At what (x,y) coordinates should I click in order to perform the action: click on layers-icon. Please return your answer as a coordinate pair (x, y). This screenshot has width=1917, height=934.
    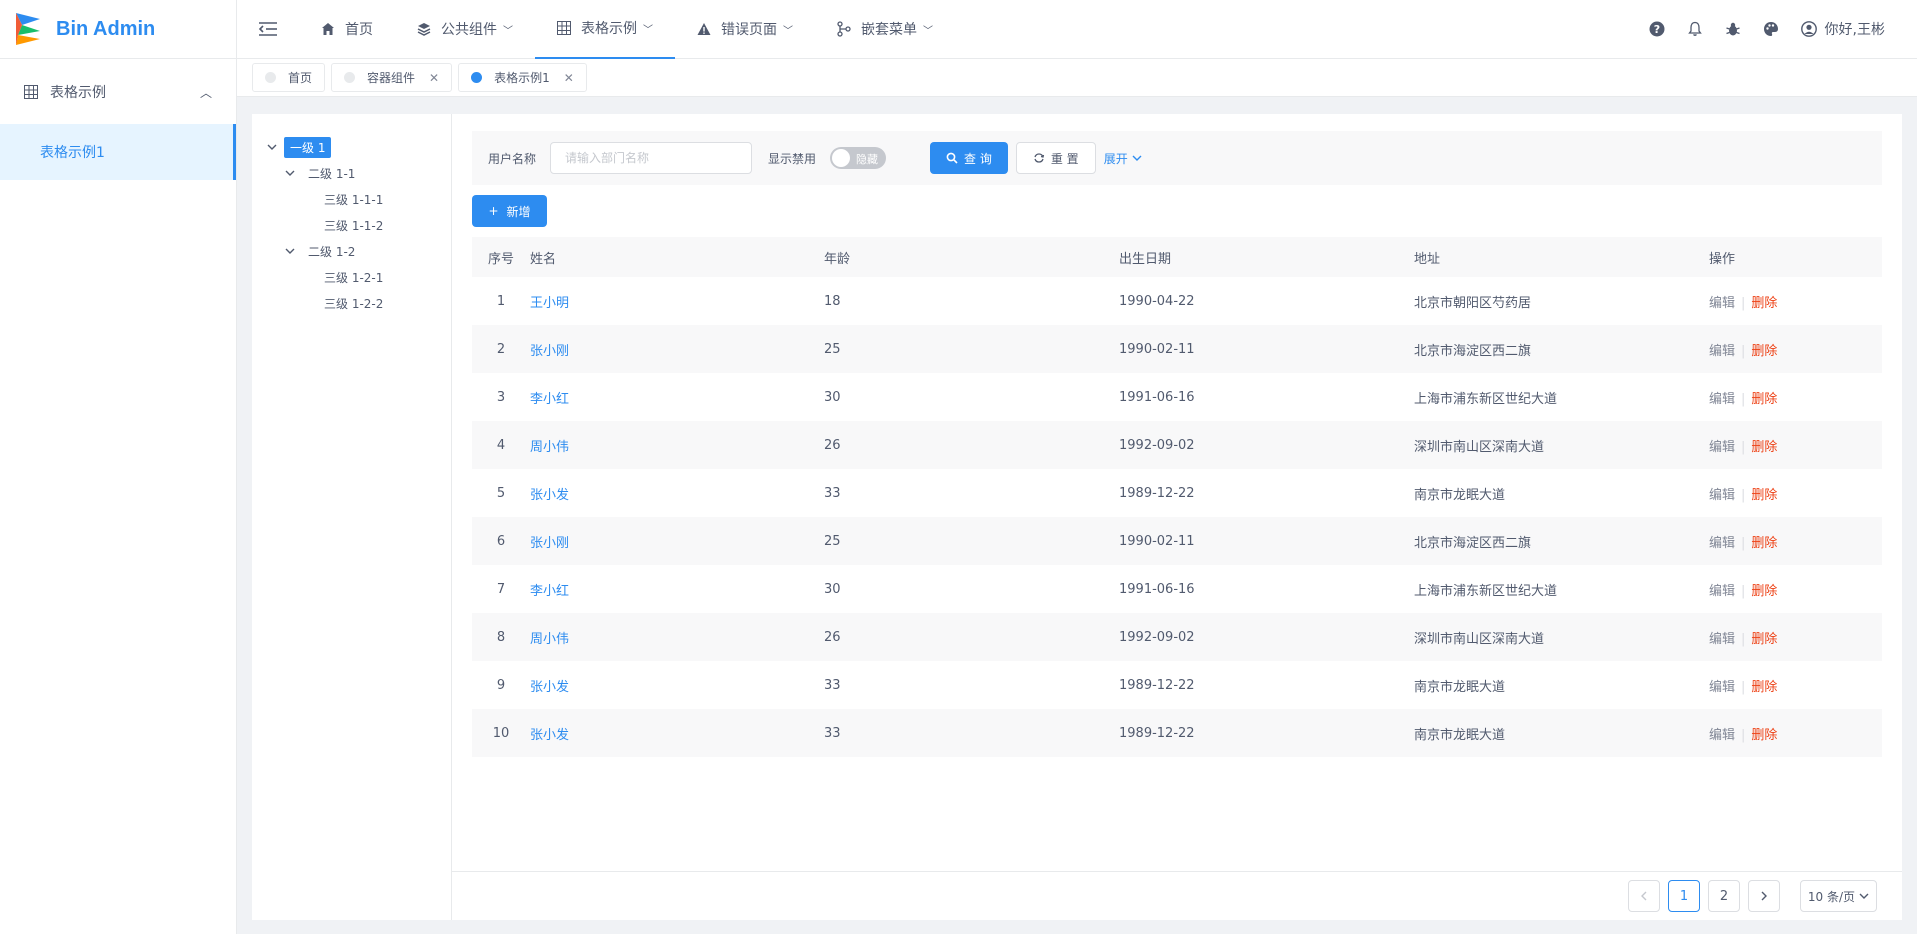
    Looking at the image, I should click on (424, 29).